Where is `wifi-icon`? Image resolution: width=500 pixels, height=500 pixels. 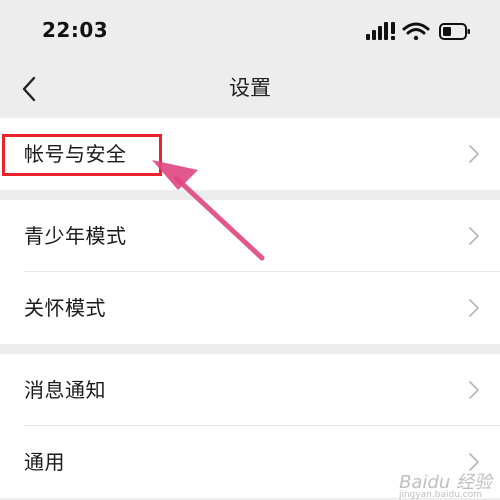
wifi-icon is located at coordinates (416, 31).